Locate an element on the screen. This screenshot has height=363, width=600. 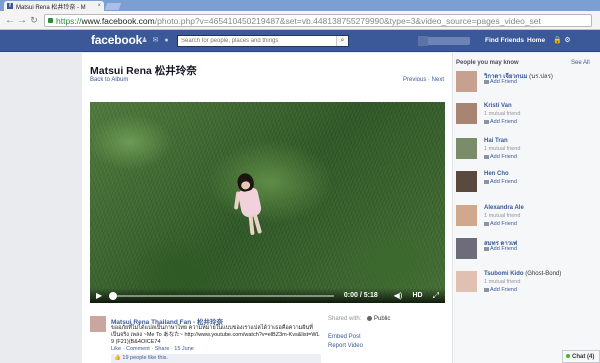
facebook-top-bar: facebook ♟ ✉ ● ⌕ Find Friends Home 🔒 ⚙ is located at coordinates (300, 41).